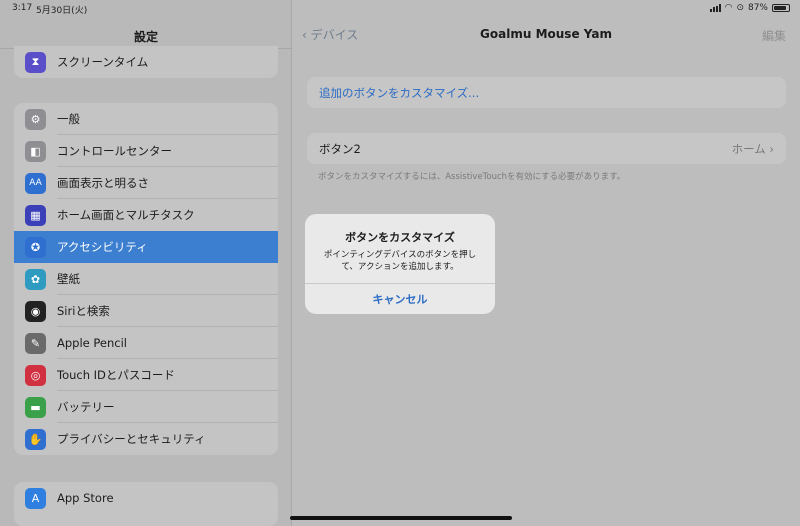 The width and height of the screenshot is (800, 526). I want to click on sidebar-item-label: ホーム画面とマルチタスク, so click(126, 215).